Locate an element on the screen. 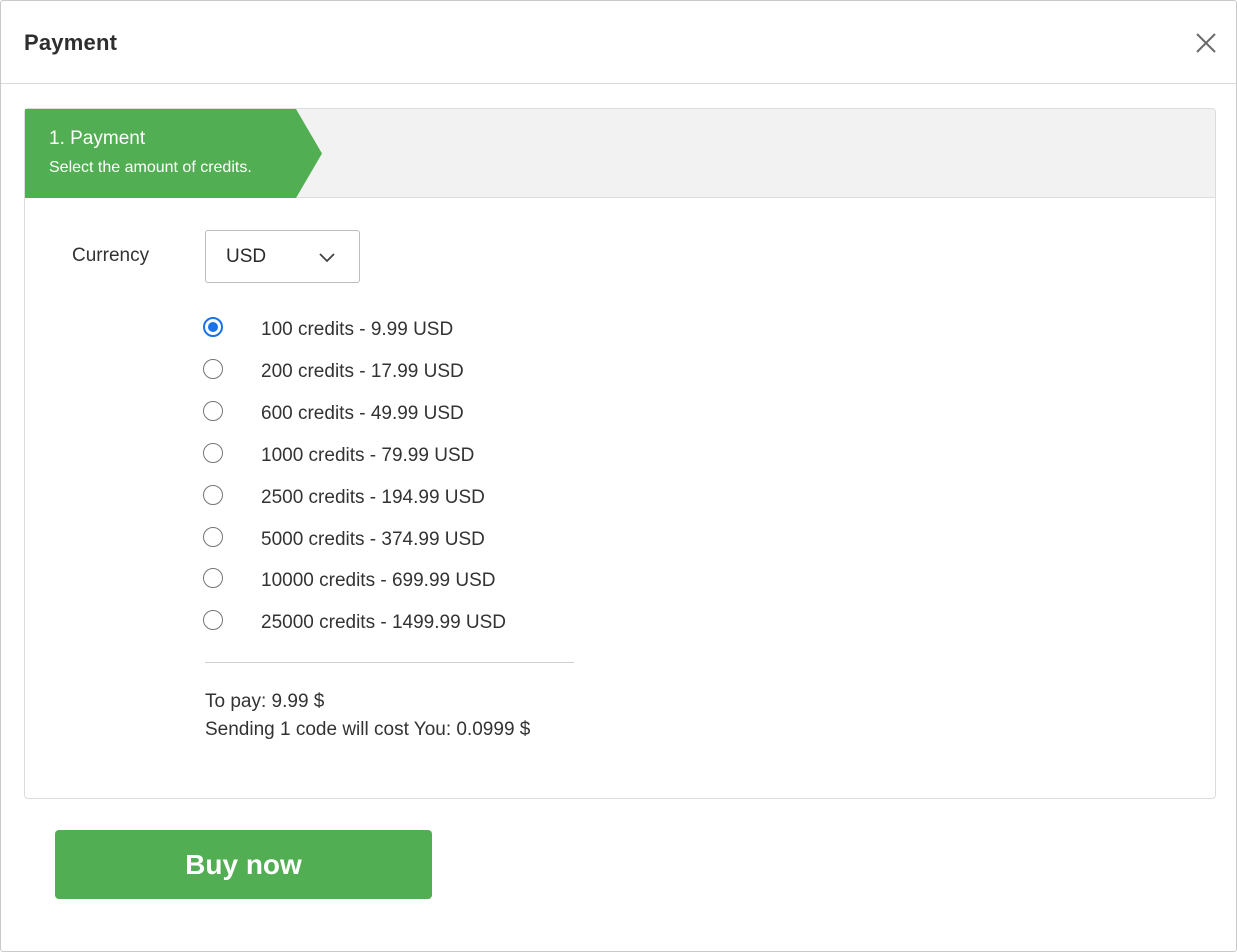  close-button is located at coordinates (1206, 43).